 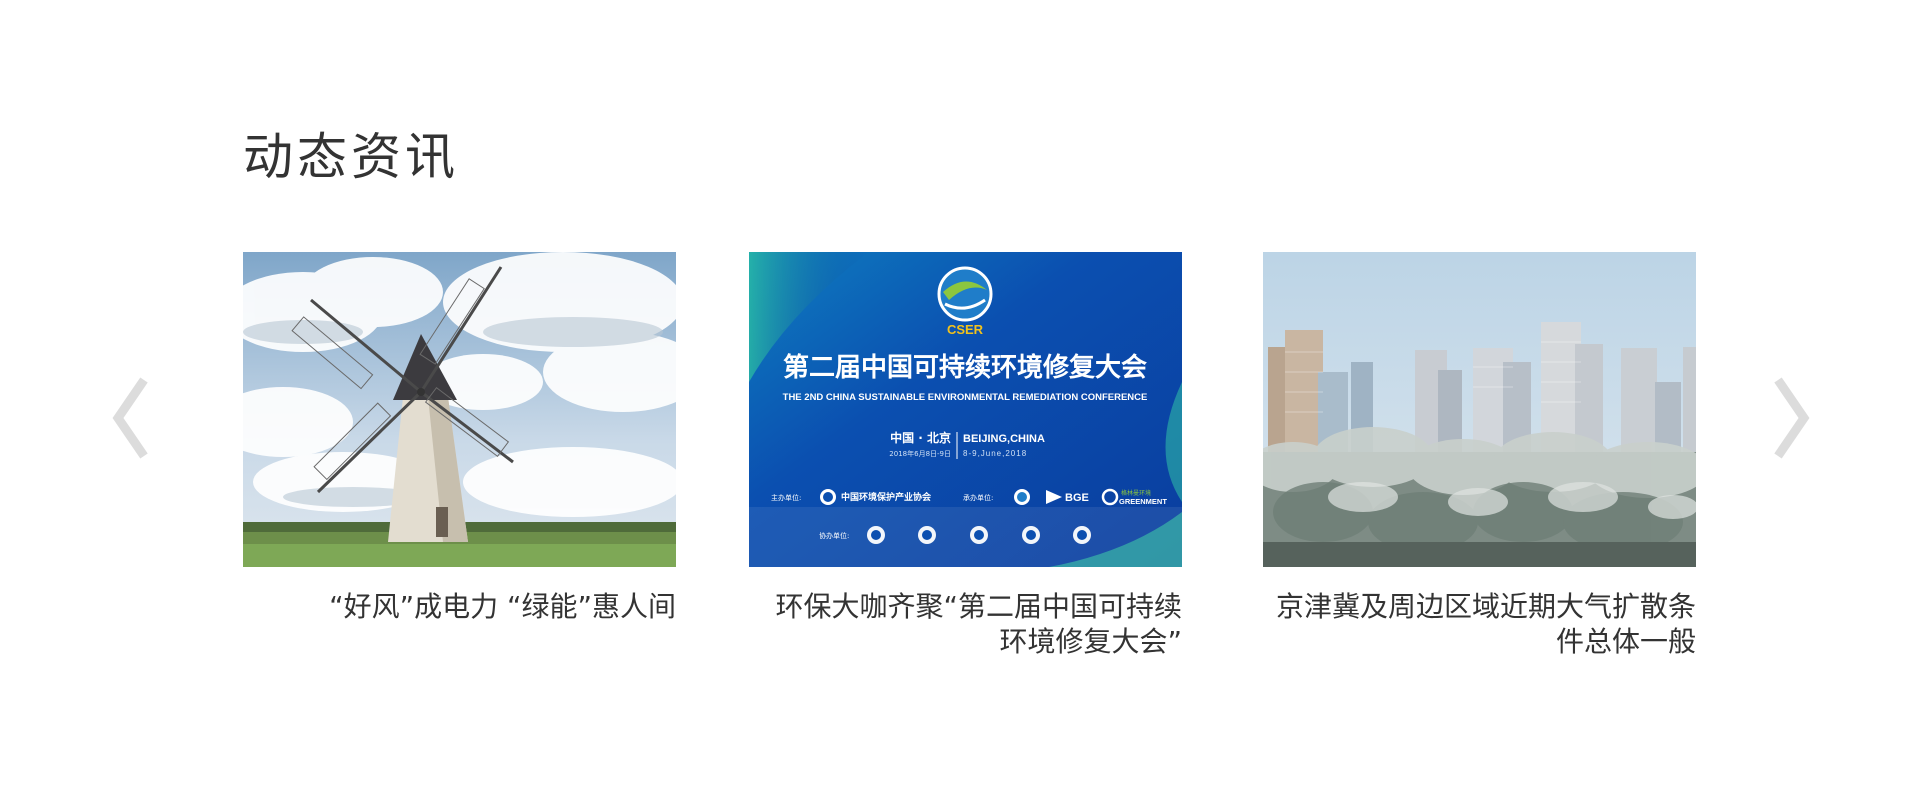 I want to click on news-caption: 京津冀及周边区域近期大气扩散条件总体一般, so click(x=1479, y=624).